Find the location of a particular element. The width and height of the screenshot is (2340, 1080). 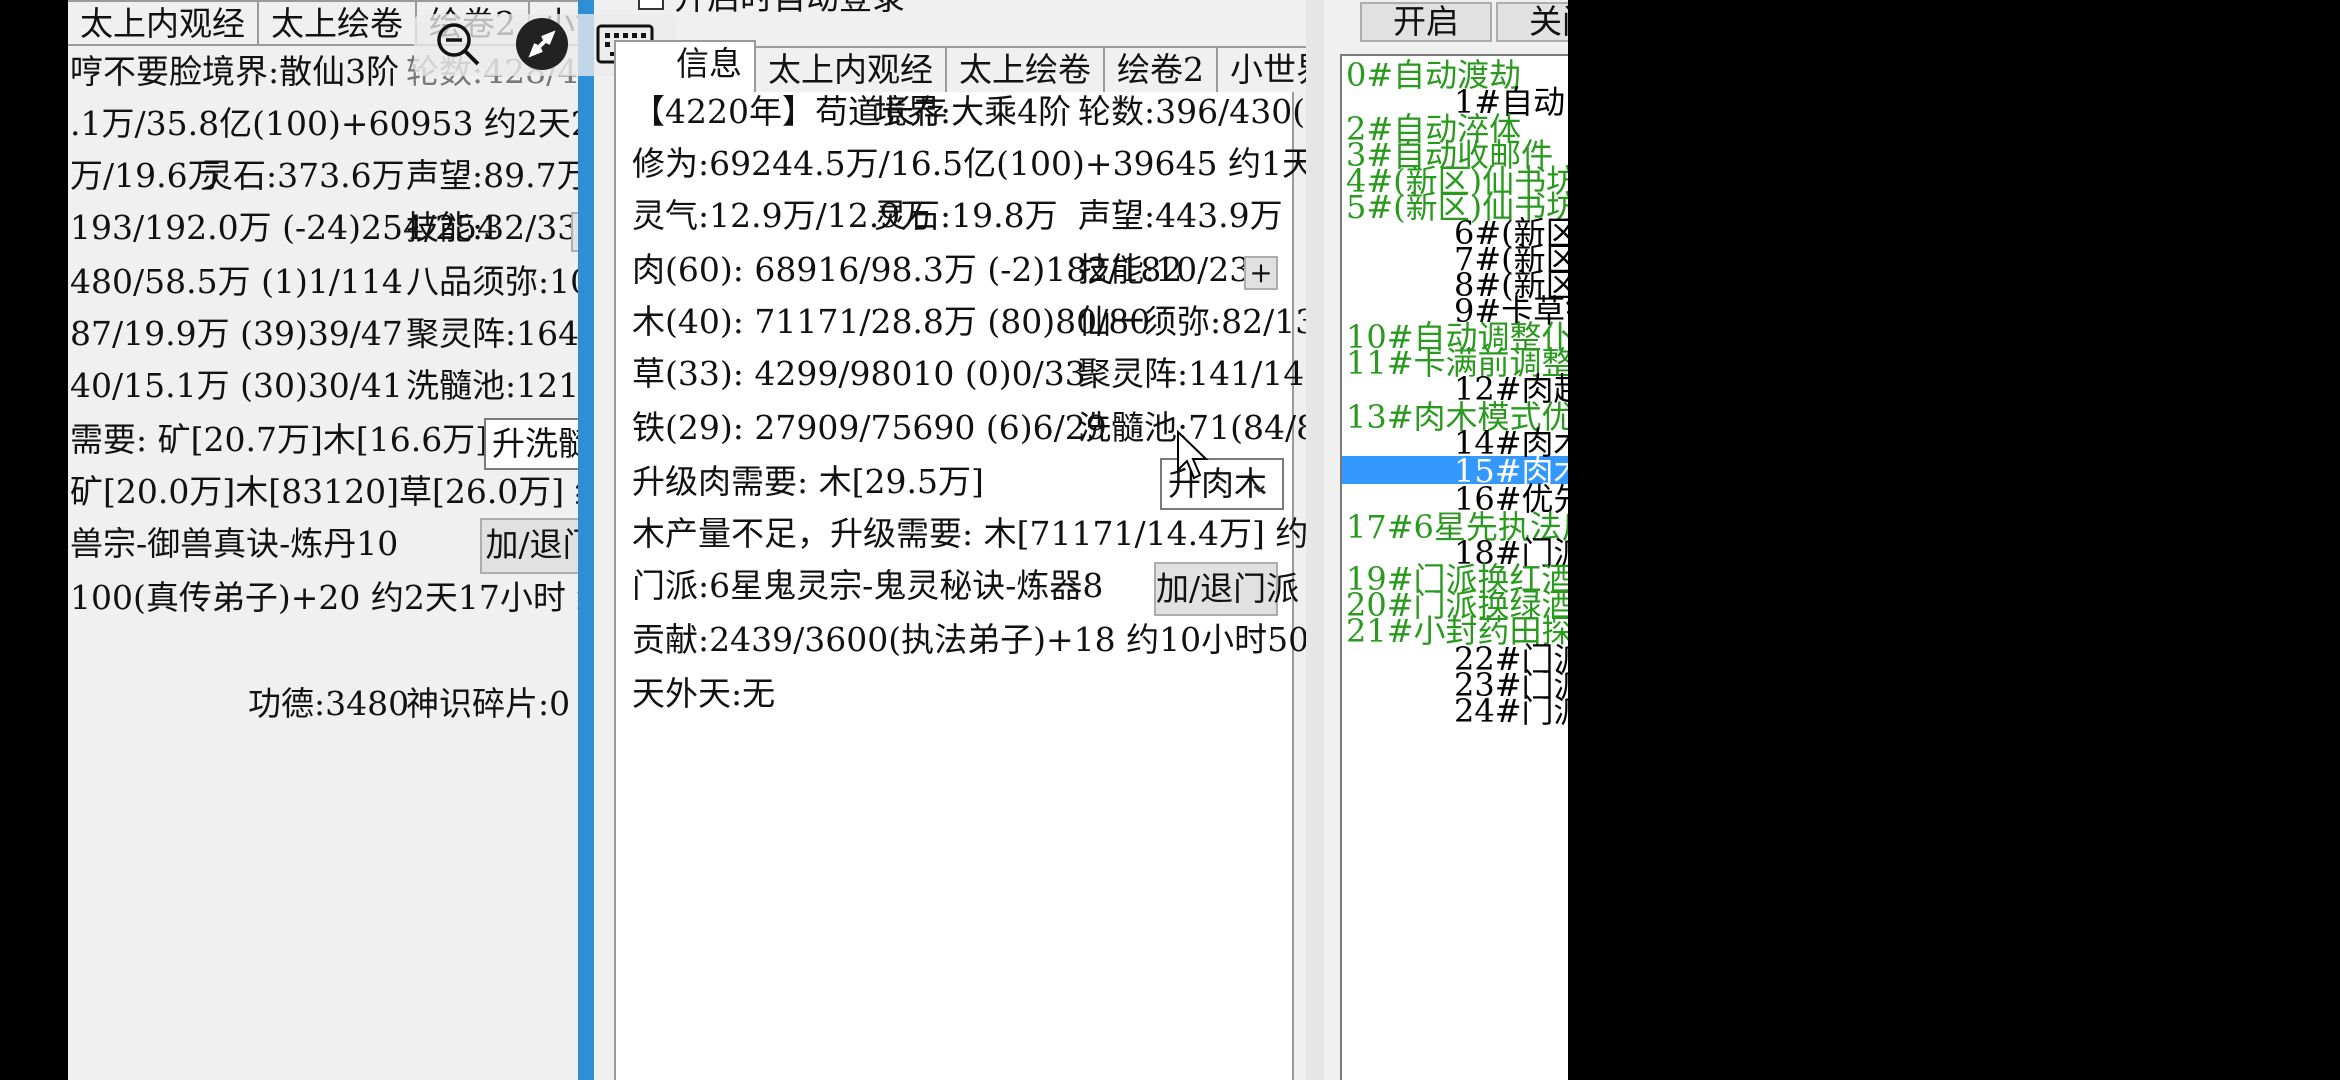

skill-count: 技能:10/23 is located at coordinates (1164, 269).